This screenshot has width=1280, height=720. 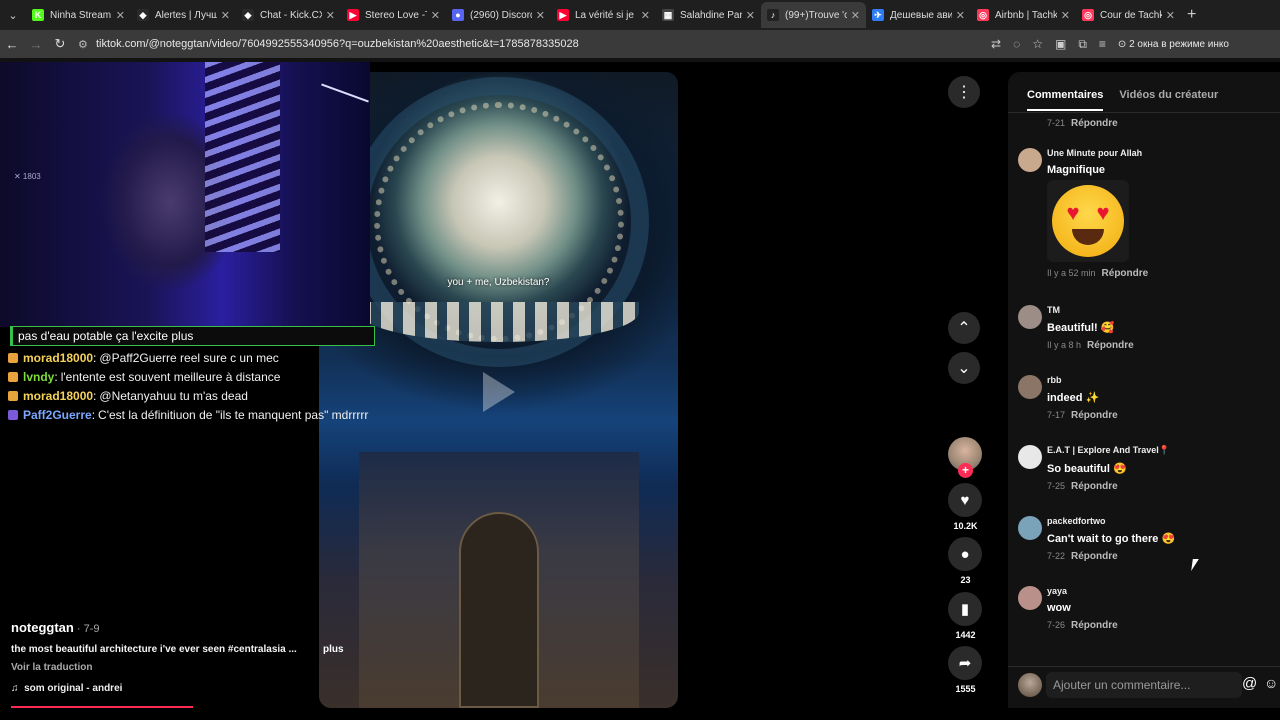 What do you see at coordinates (1157, 310) in the screenshot?
I see `commenter-name: TM` at bounding box center [1157, 310].